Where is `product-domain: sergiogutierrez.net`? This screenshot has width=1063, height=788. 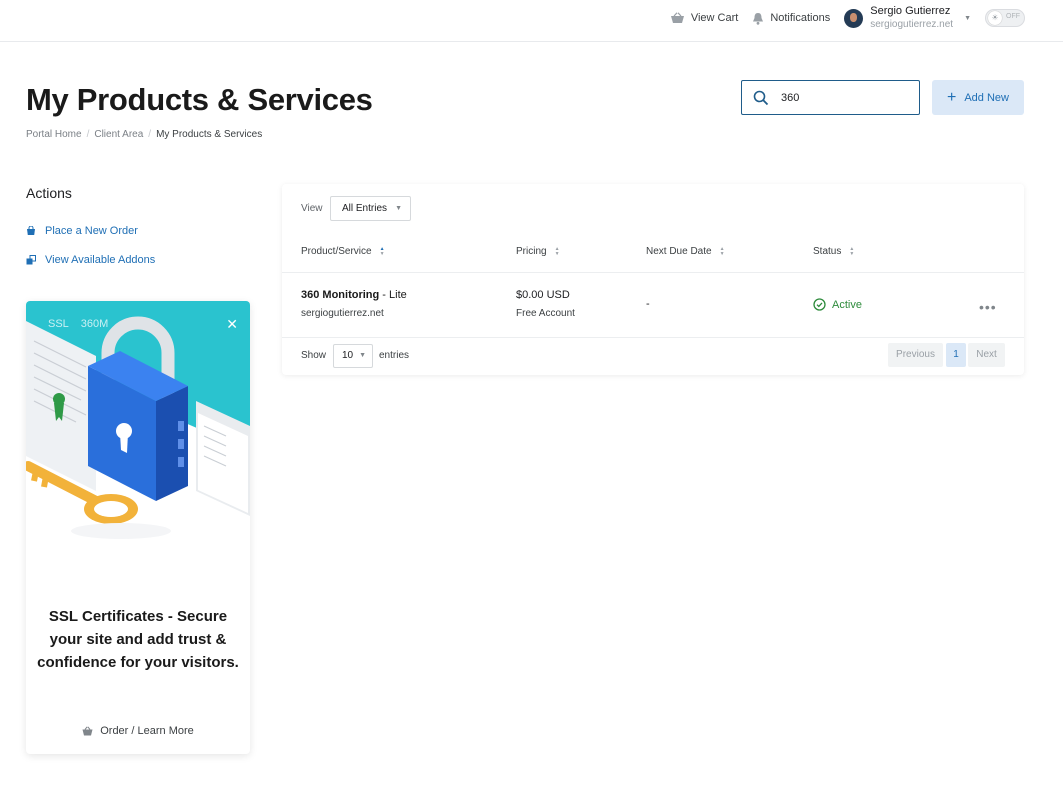 product-domain: sergiogutierrez.net is located at coordinates (342, 313).